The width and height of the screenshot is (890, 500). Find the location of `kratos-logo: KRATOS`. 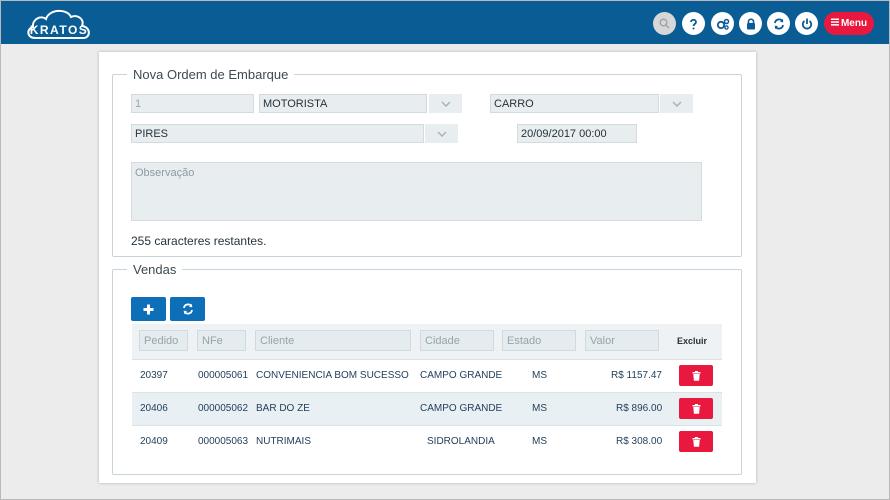

kratos-logo: KRATOS is located at coordinates (59, 23).